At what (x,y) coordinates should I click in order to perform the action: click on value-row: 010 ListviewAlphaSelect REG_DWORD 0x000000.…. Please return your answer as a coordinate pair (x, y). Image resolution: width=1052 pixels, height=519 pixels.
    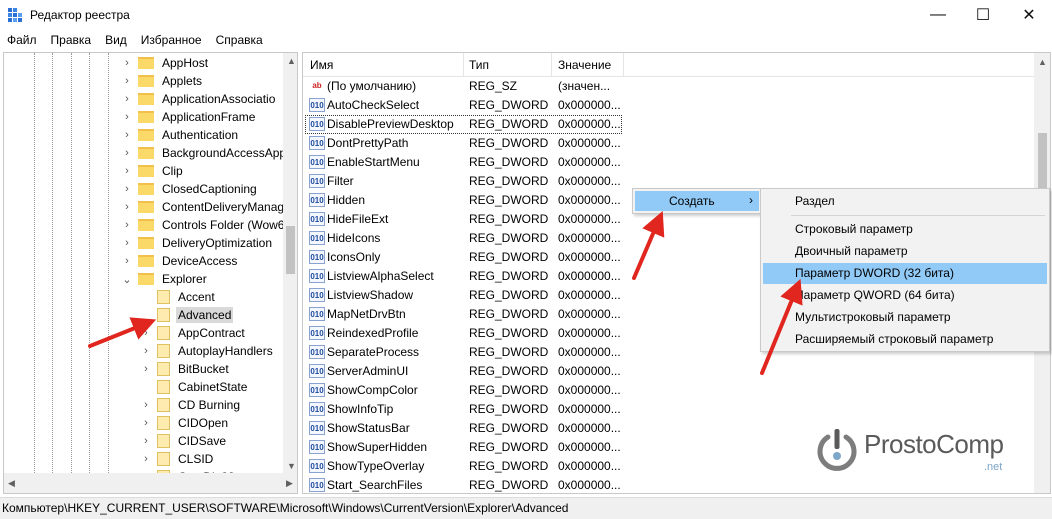
    Looking at the image, I should click on (468, 276).